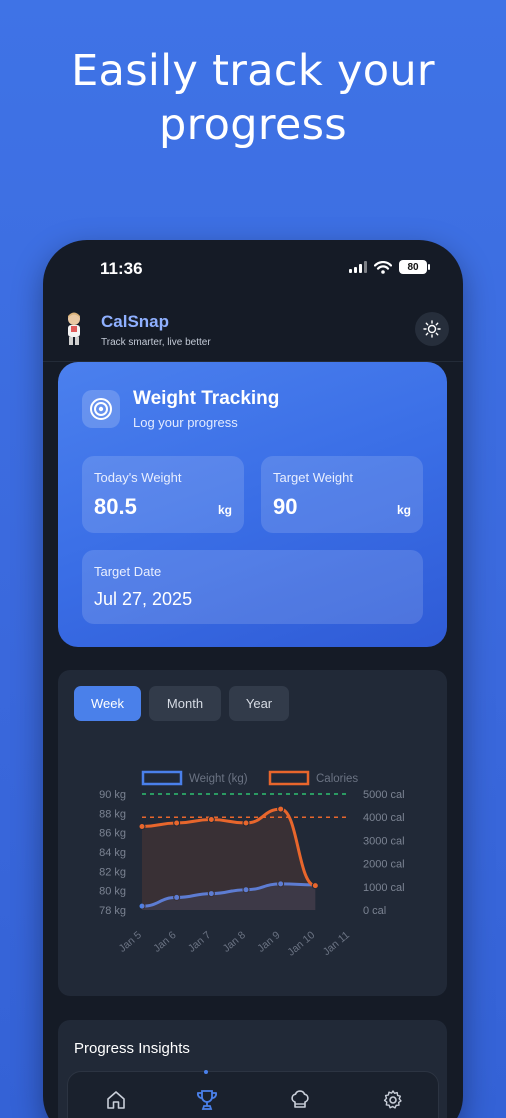 The image size is (506, 1118). I want to click on card-title: Weight Tracking, so click(206, 398).